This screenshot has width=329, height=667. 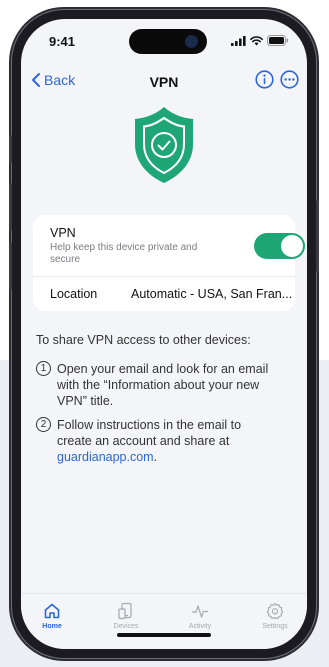 What do you see at coordinates (256, 40) in the screenshot?
I see `wifi-icon` at bounding box center [256, 40].